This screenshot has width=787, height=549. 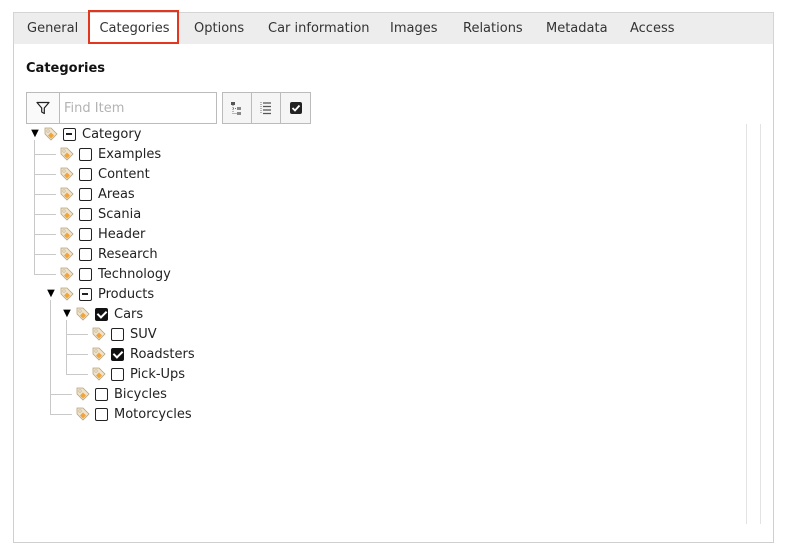 I want to click on search-box, so click(x=124, y=108).